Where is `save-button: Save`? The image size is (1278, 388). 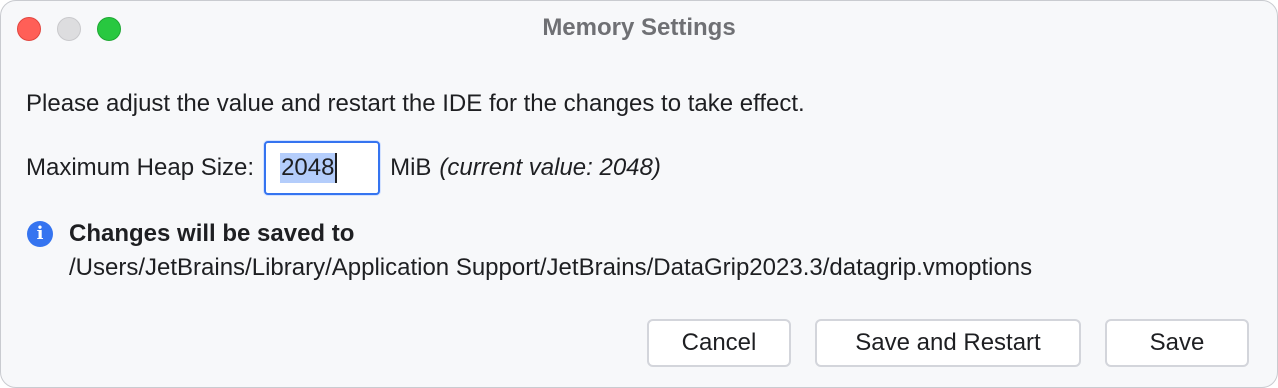
save-button: Save is located at coordinates (1177, 343).